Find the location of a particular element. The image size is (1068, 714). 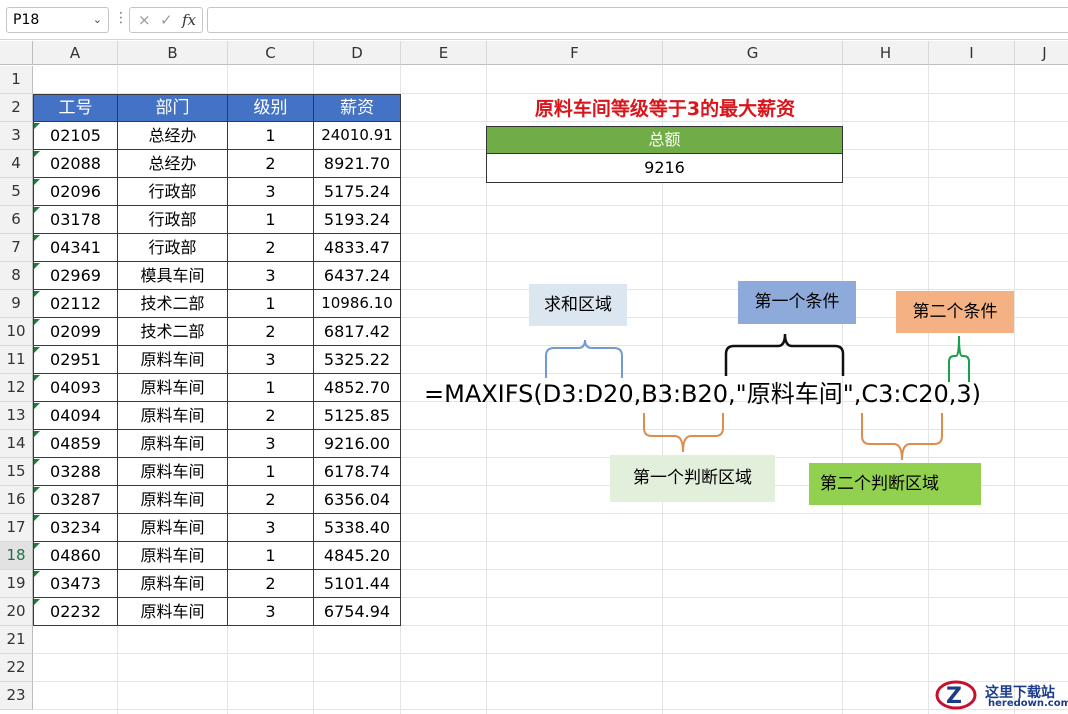

criteria1-brace is located at coordinates (784, 354).